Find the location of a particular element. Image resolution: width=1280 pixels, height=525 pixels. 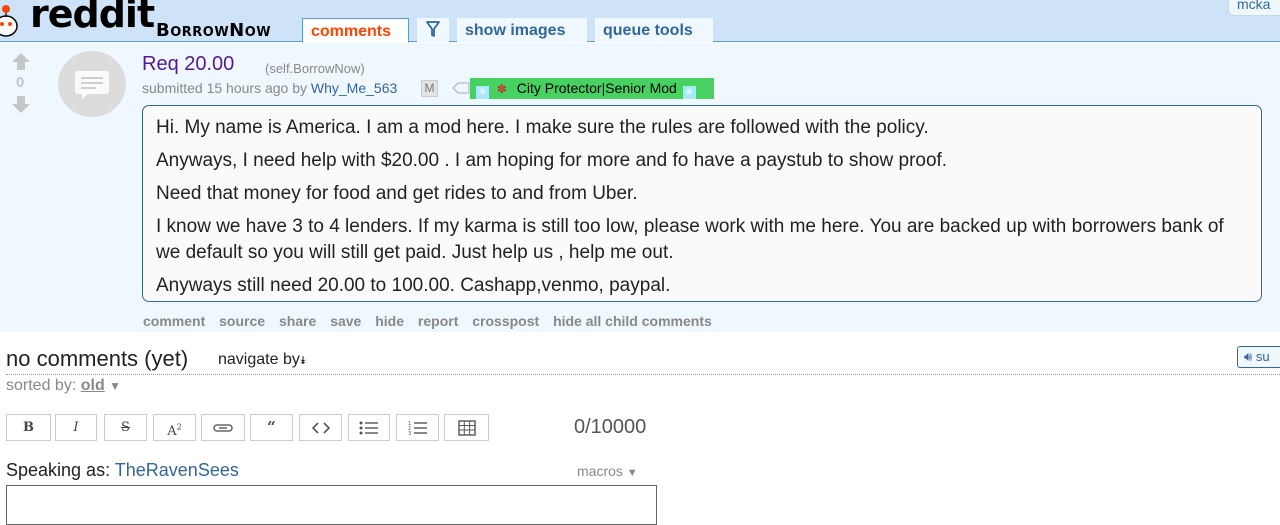

navigate-by-dropdown: navigate by⯯ is located at coordinates (262, 360).